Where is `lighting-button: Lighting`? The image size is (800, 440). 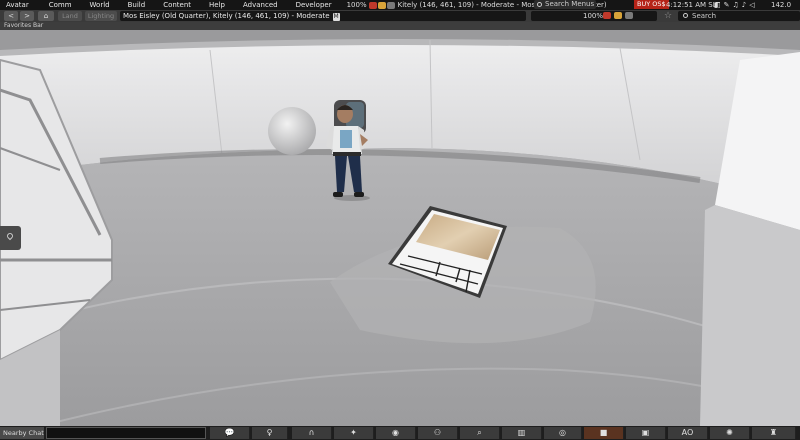 lighting-button: Lighting is located at coordinates (101, 16).